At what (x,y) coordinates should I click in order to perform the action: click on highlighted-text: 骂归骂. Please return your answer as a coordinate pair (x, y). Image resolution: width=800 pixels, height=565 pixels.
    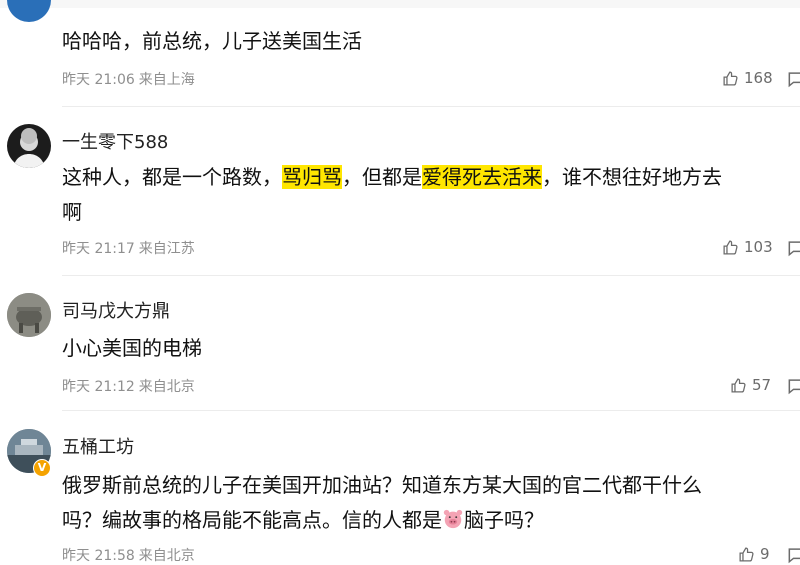
    Looking at the image, I should click on (312, 177).